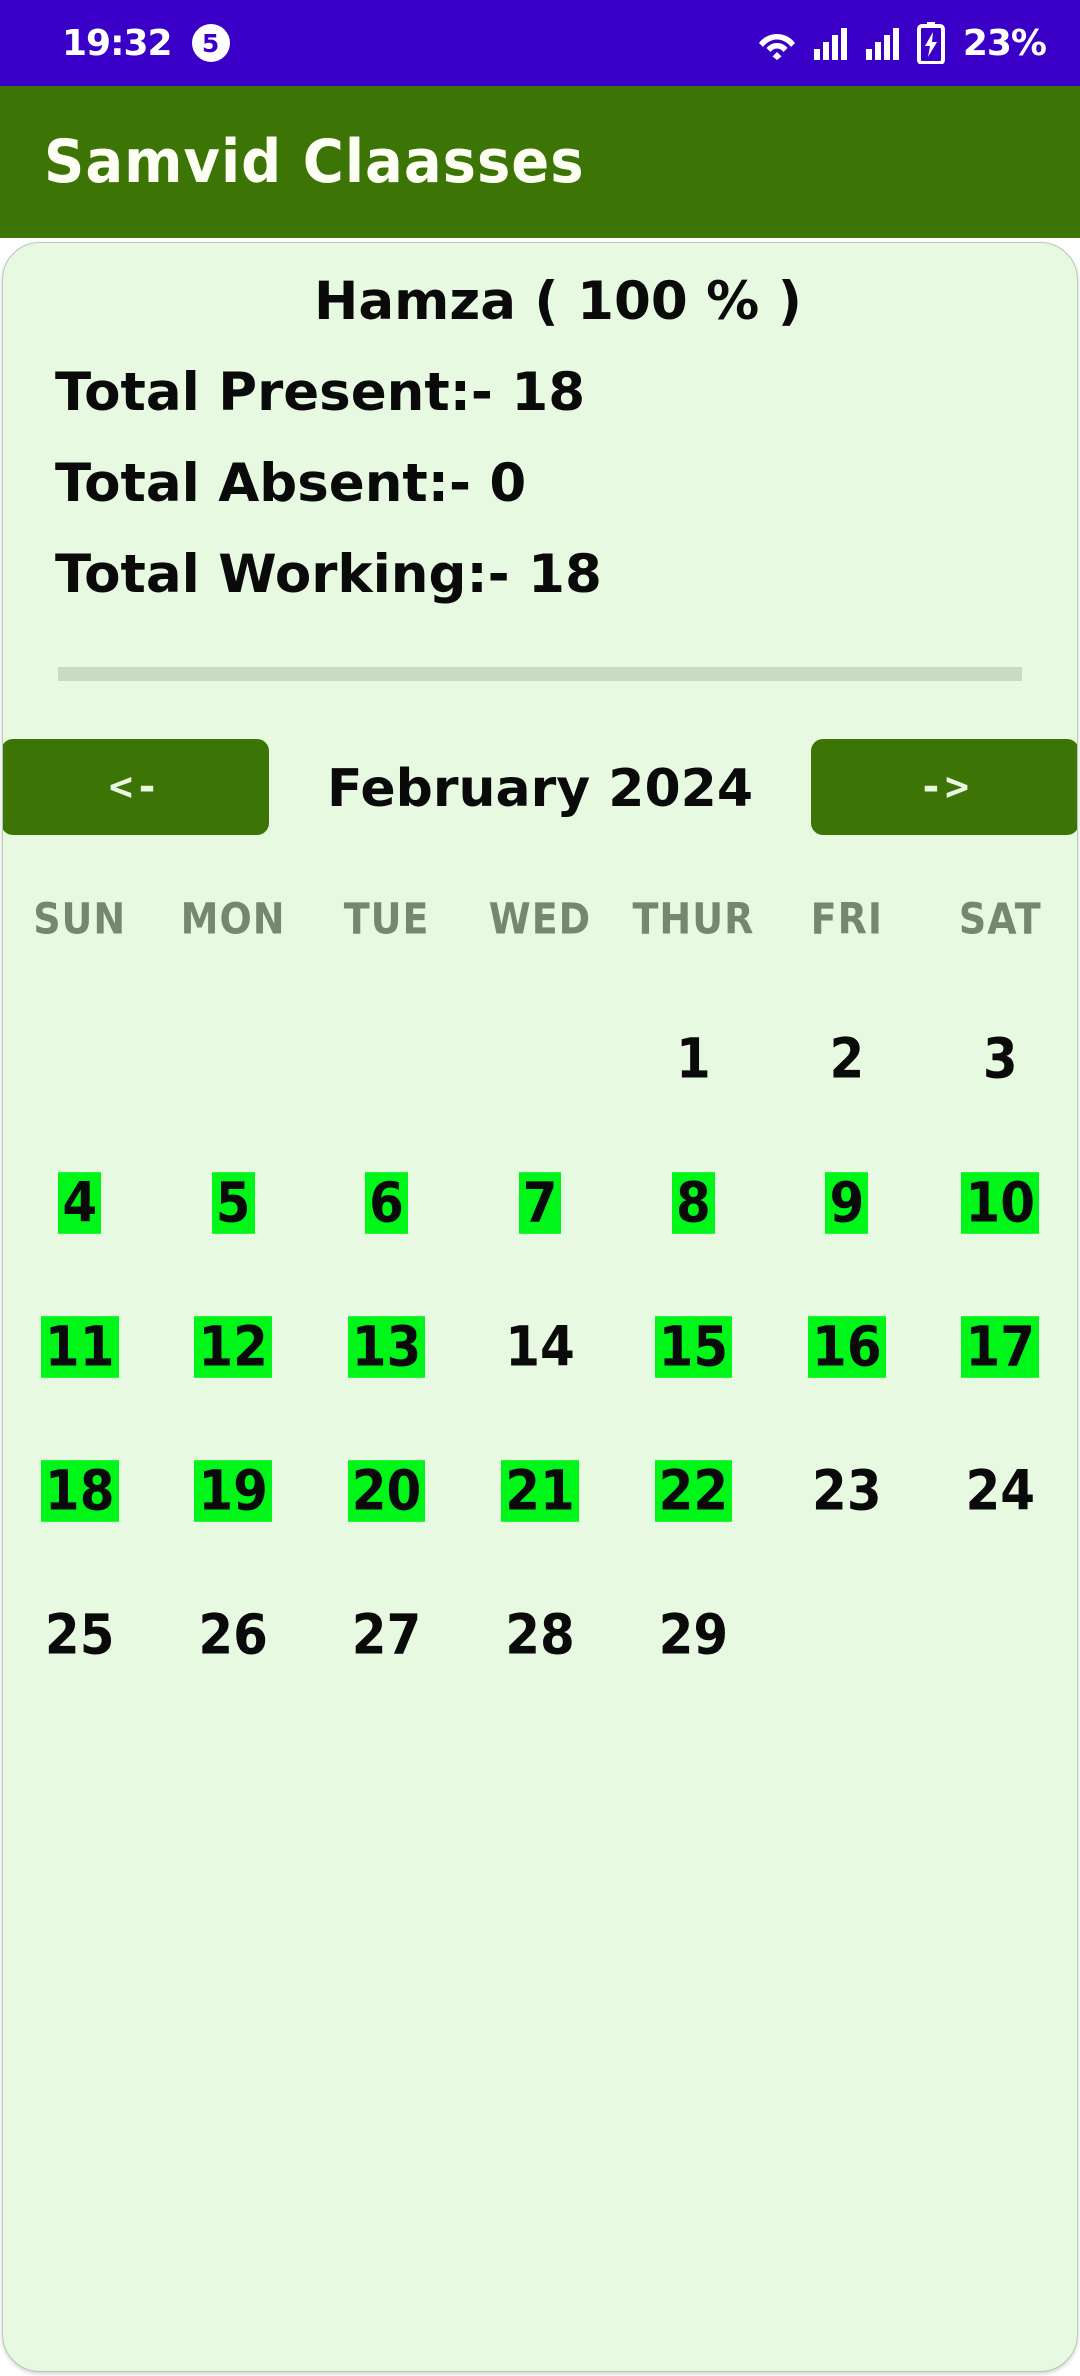 This screenshot has width=1080, height=2376. Describe the element at coordinates (944, 787) in the screenshot. I see `next-month-button: ->` at that location.